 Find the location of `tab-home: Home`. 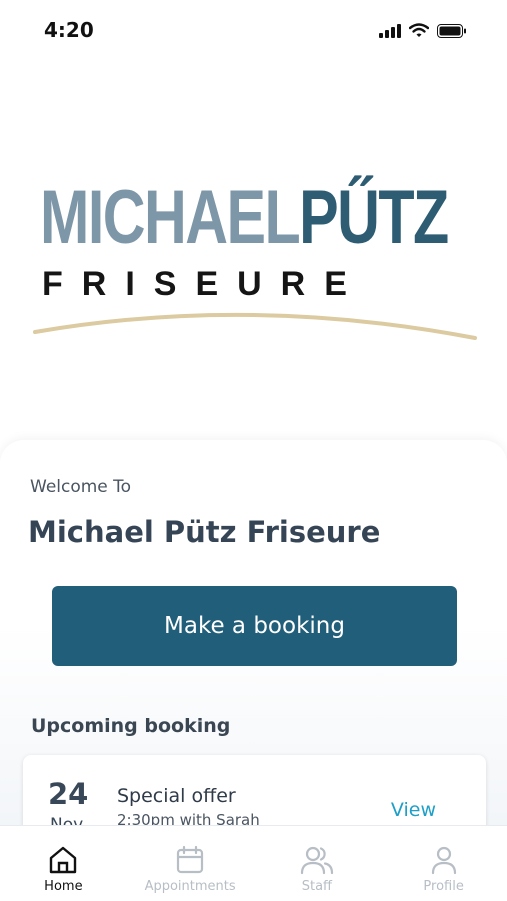

tab-home: Home is located at coordinates (63, 863).